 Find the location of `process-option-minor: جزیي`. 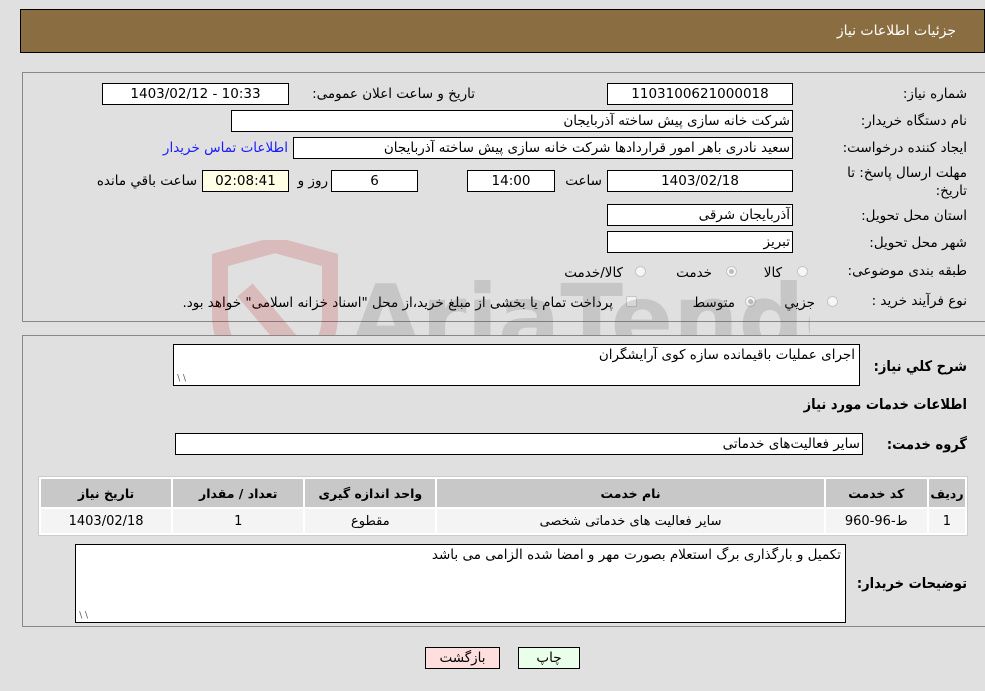

process-option-minor: جزیي is located at coordinates (799, 303).